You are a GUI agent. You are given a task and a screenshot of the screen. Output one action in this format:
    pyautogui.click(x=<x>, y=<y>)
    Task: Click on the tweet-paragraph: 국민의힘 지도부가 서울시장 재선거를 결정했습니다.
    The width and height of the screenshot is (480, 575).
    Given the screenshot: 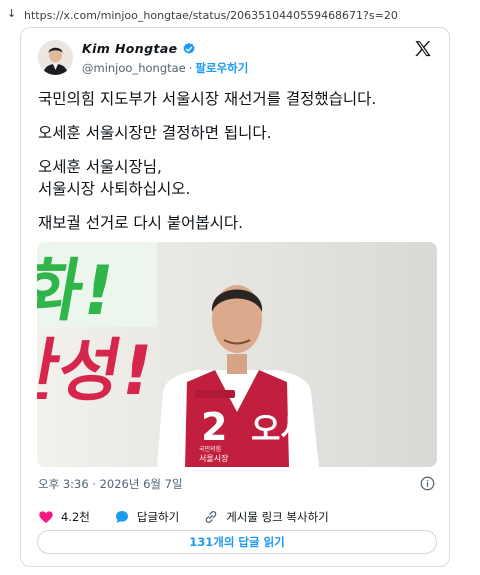 What is the action you would take?
    pyautogui.click(x=207, y=99)
    